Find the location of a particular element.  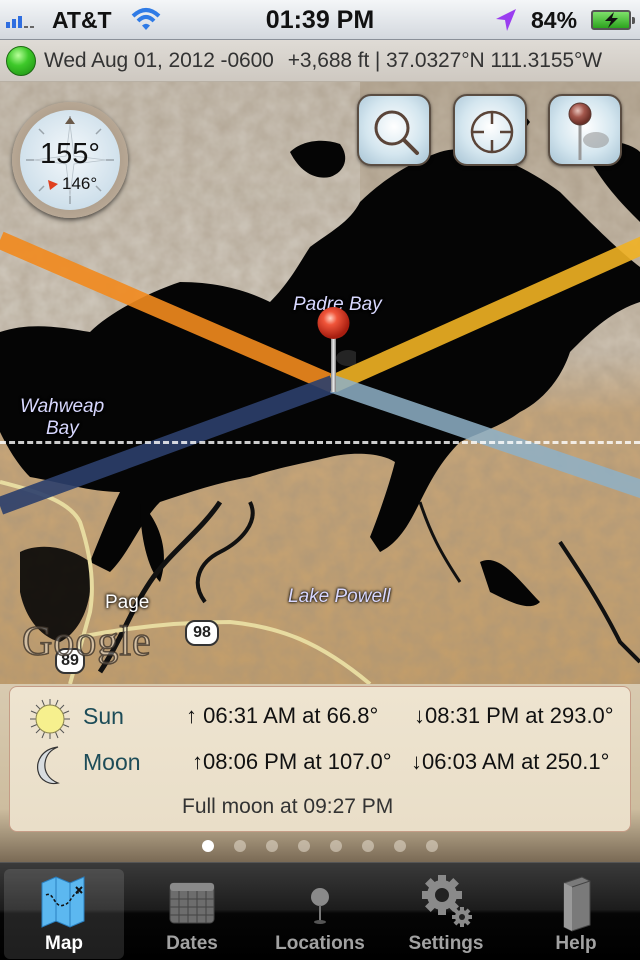

tab-settings: Settings is located at coordinates (446, 914).